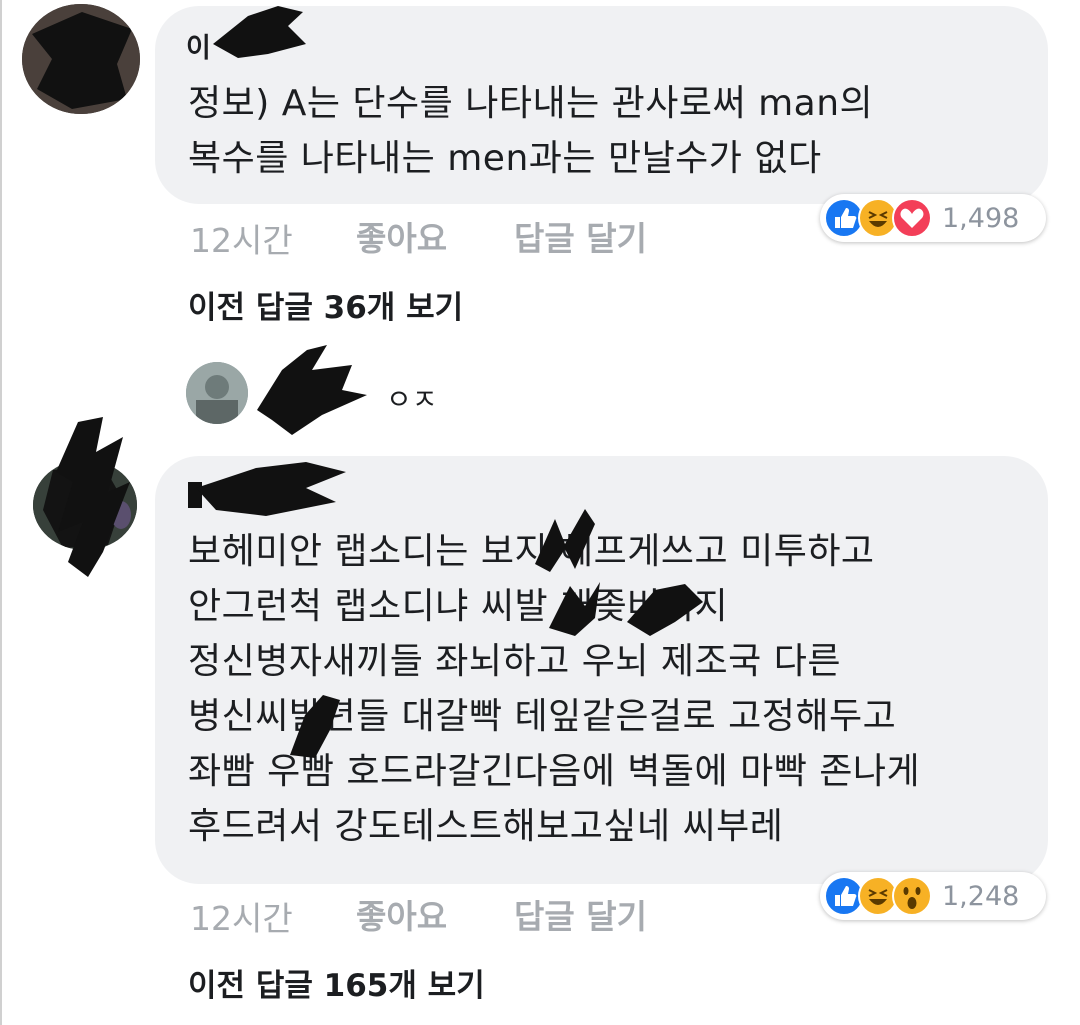 This screenshot has width=1080, height=1025. What do you see at coordinates (336, 982) in the screenshot?
I see `view-previous-replies: 이전 답글 165개 보기` at bounding box center [336, 982].